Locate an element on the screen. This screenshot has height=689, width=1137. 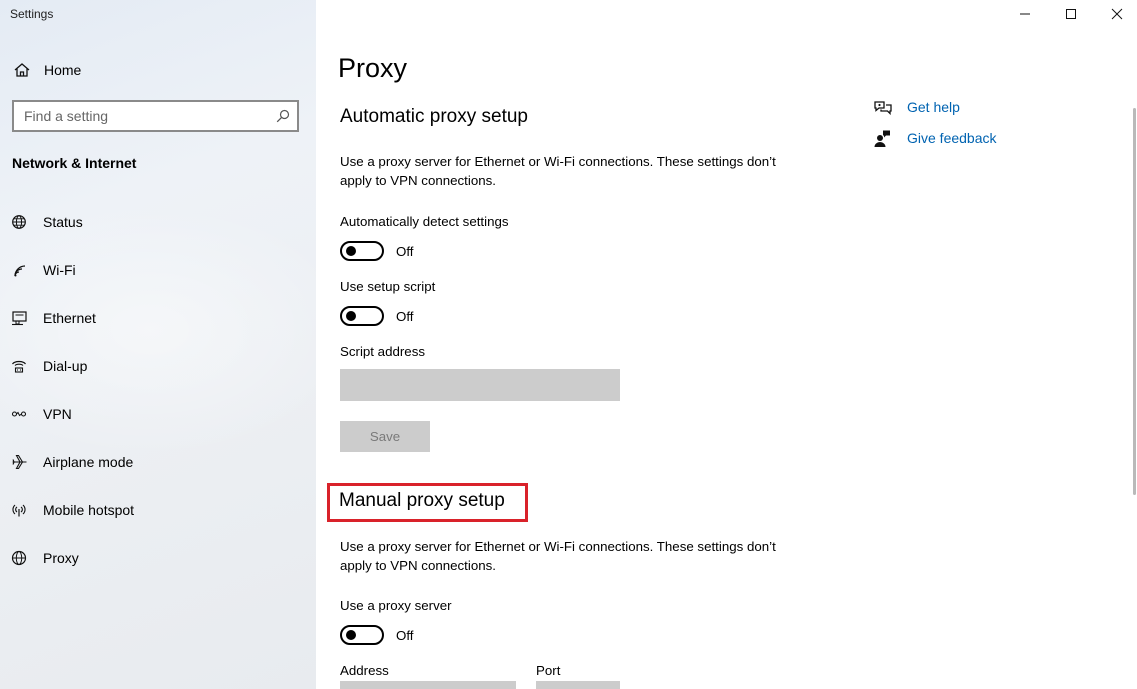
setup-script-toggle is located at coordinates (362, 316).